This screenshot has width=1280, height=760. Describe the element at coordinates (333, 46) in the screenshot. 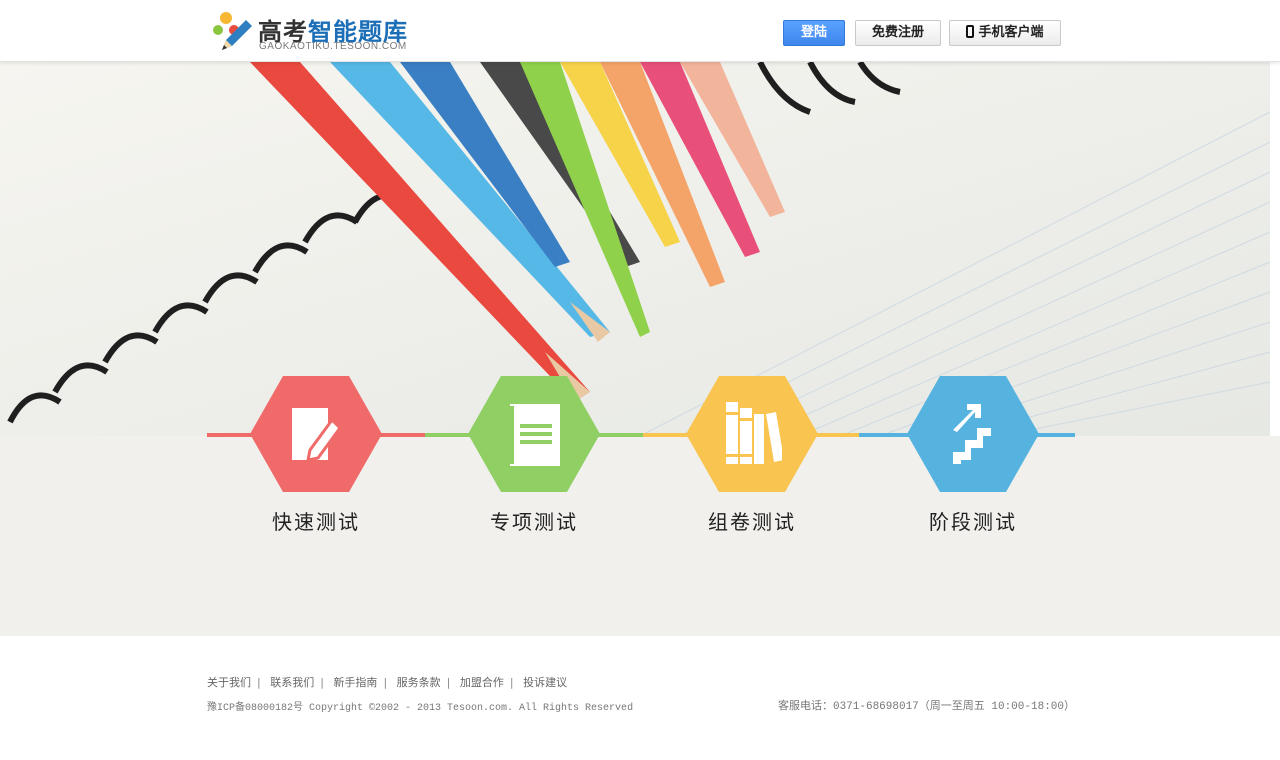

I see `site-domain: GAOKAOTIKU.TESOON.COM` at that location.